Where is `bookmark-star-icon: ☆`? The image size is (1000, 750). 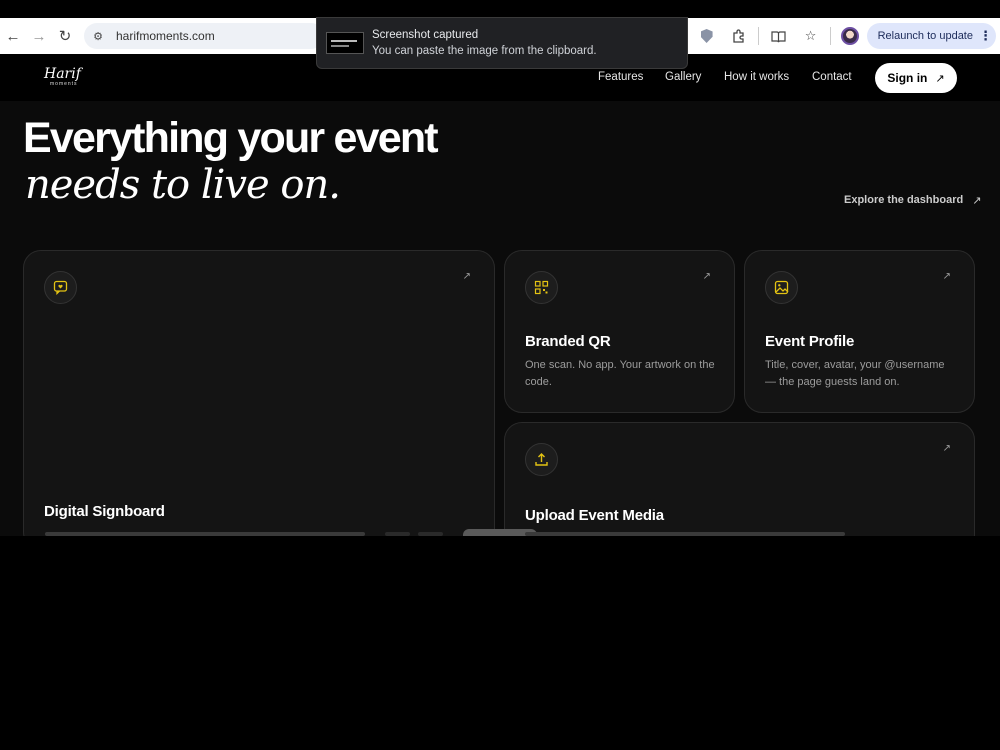 bookmark-star-icon: ☆ is located at coordinates (811, 36).